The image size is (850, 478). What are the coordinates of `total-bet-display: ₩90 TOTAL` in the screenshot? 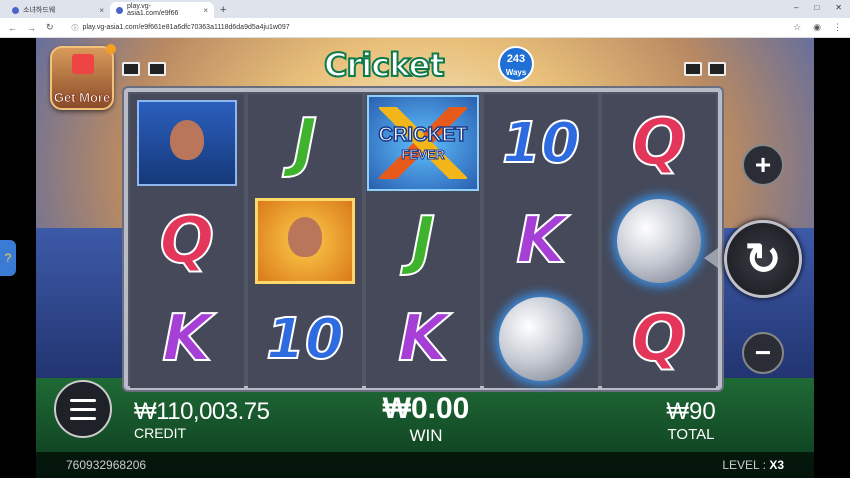 It's located at (691, 420).